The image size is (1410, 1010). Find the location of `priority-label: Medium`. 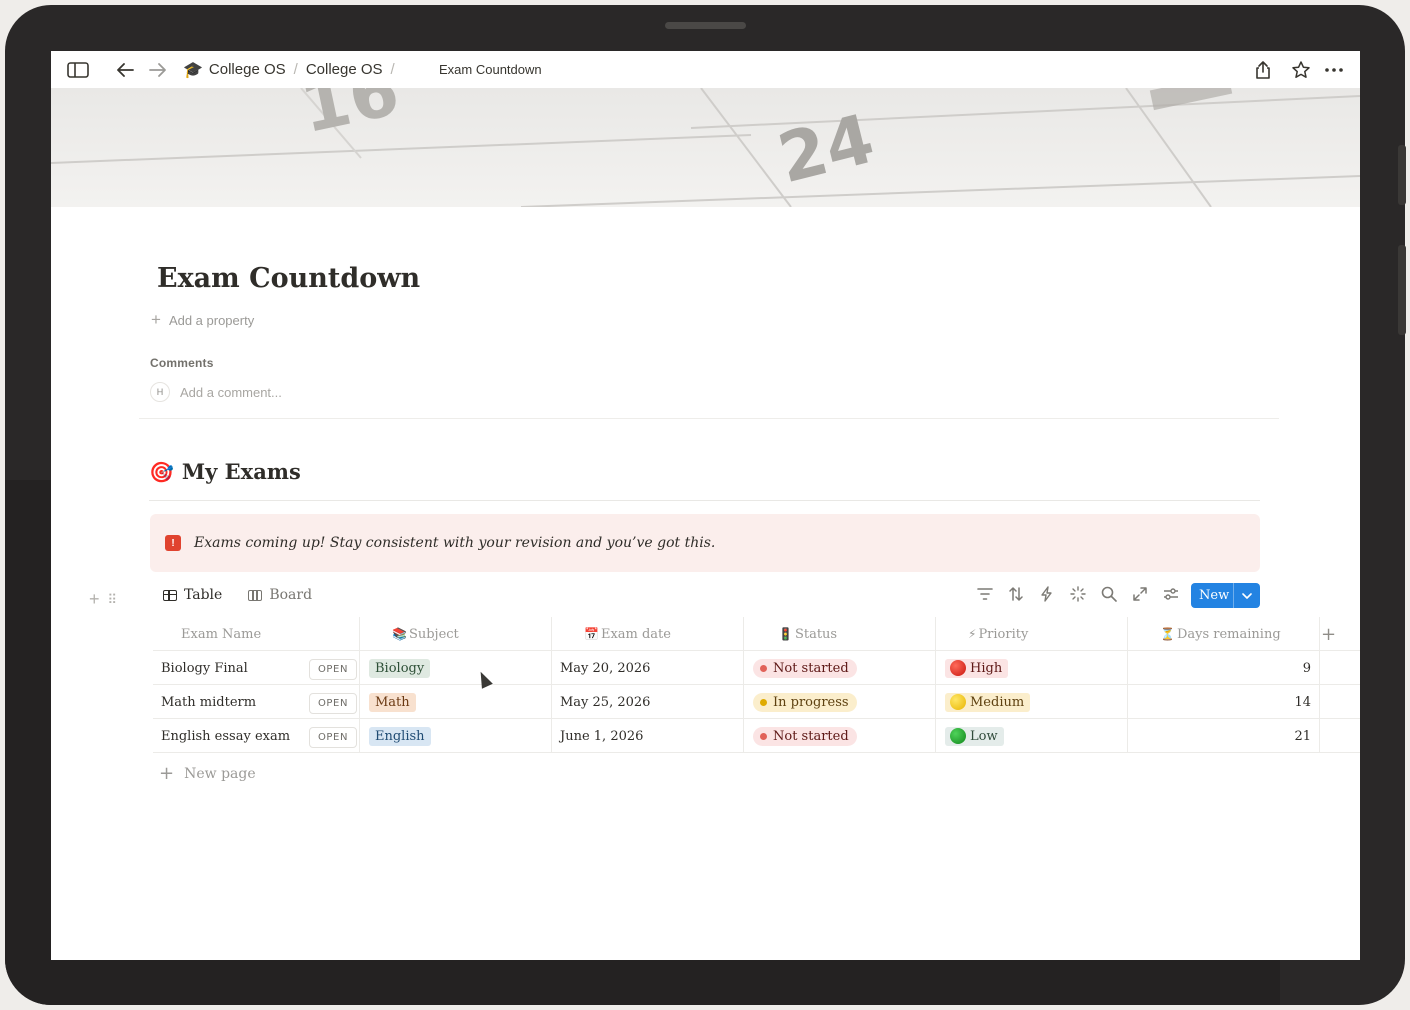

priority-label: Medium is located at coordinates (997, 702).